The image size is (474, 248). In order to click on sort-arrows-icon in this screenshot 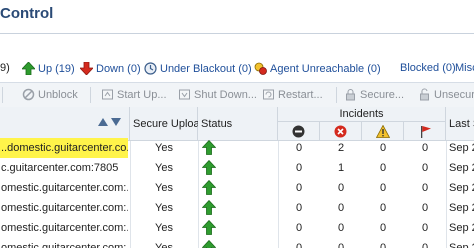, I will do `click(110, 122)`.